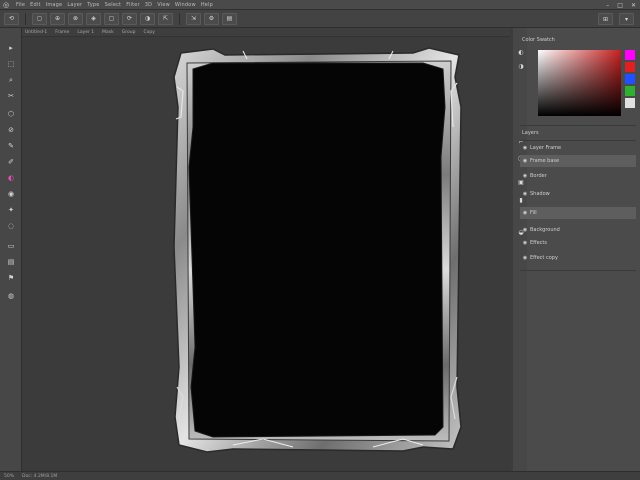 This screenshot has height=480, width=640. What do you see at coordinates (11, 278) in the screenshot?
I see `hand-tool-icon: ⚑` at bounding box center [11, 278].